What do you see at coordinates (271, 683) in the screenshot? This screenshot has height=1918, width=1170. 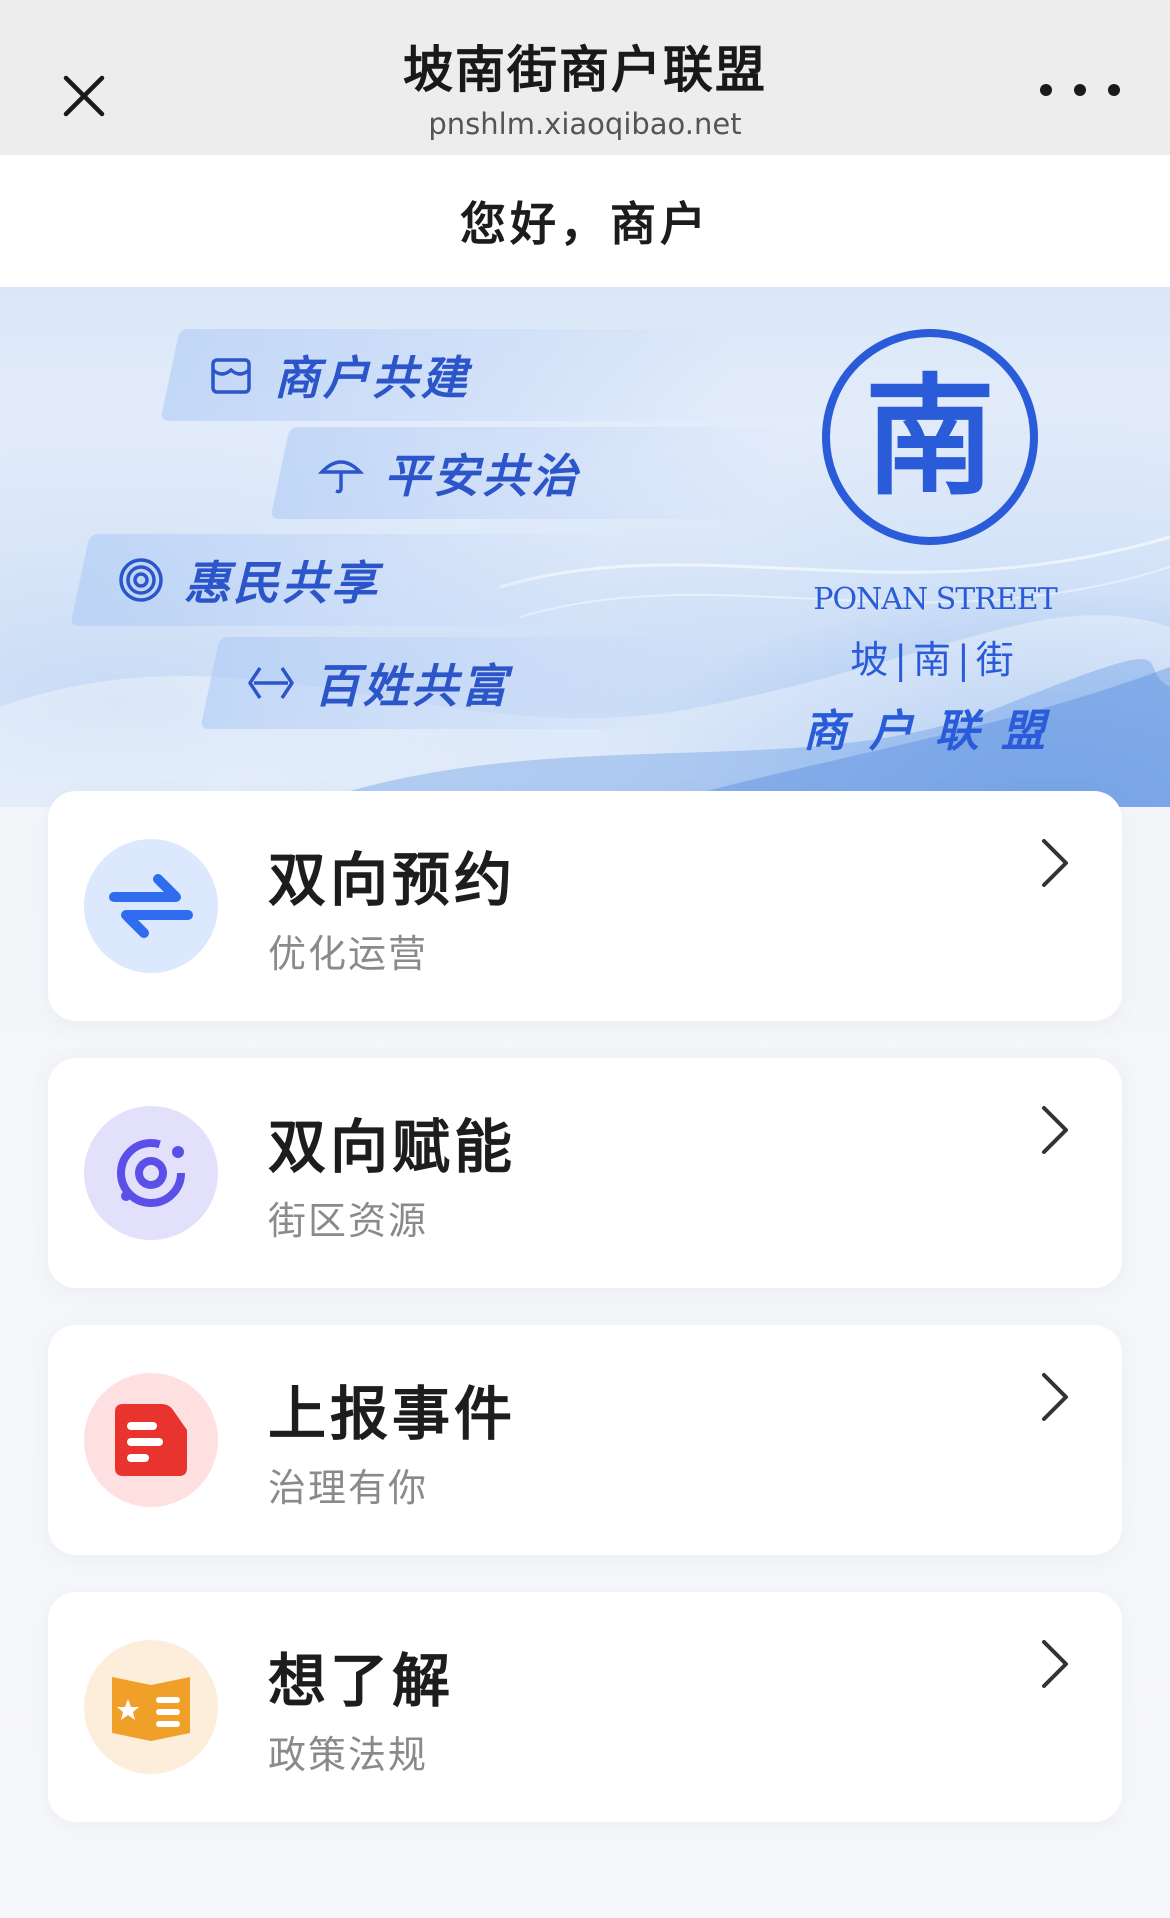 I see `exchange-icon` at bounding box center [271, 683].